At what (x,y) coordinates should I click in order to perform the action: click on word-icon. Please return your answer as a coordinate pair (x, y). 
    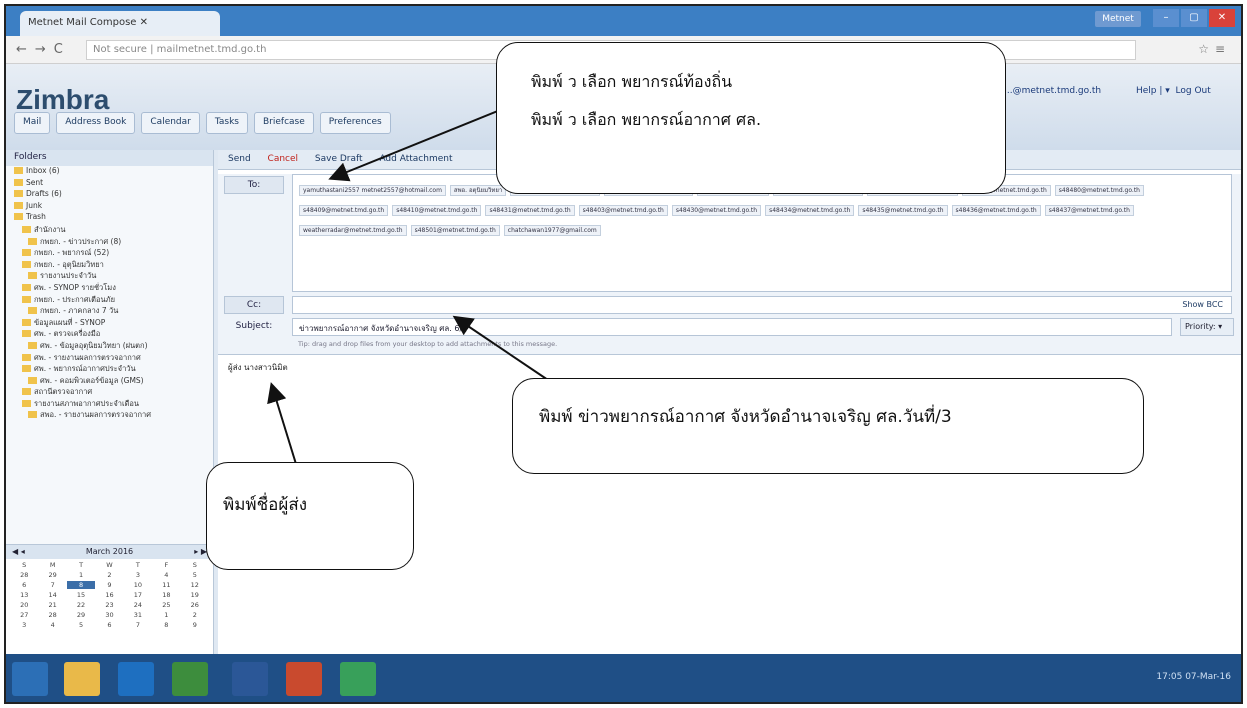
    Looking at the image, I should click on (250, 679).